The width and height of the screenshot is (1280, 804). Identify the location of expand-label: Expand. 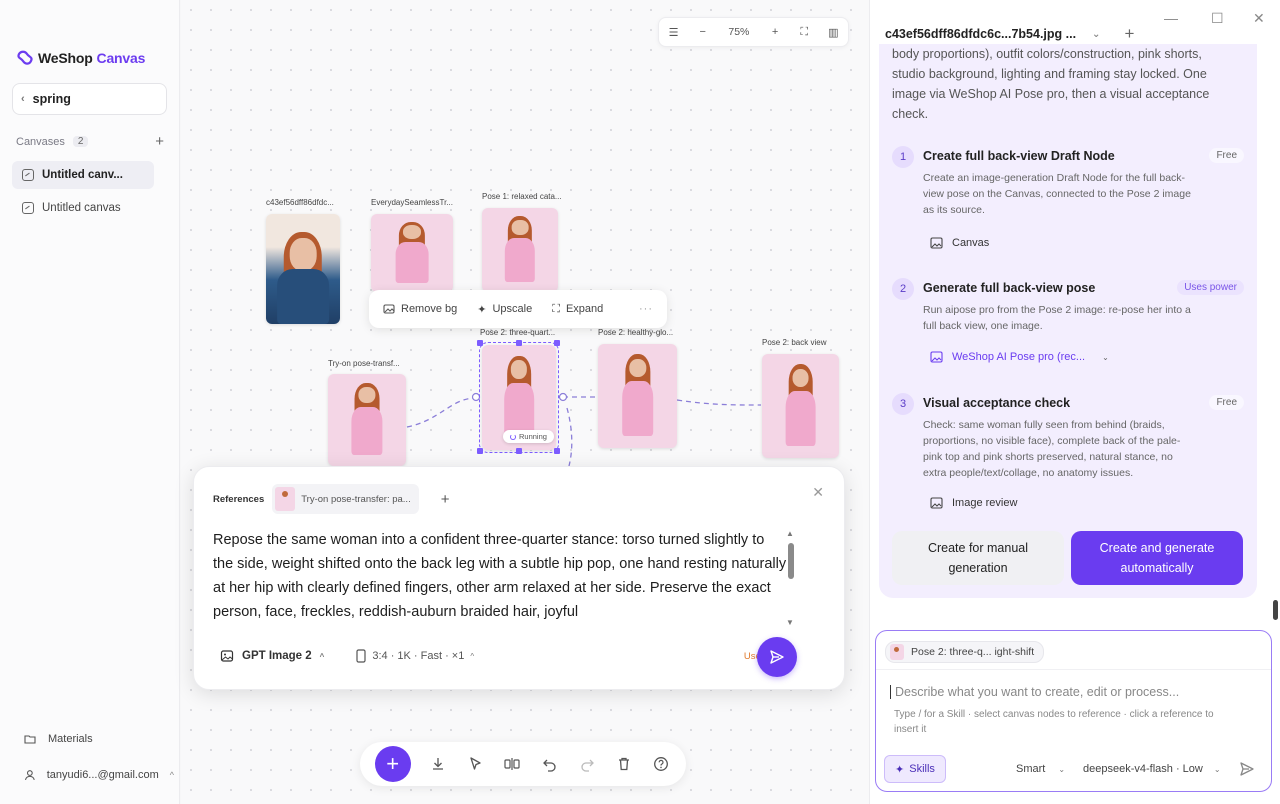
(584, 309).